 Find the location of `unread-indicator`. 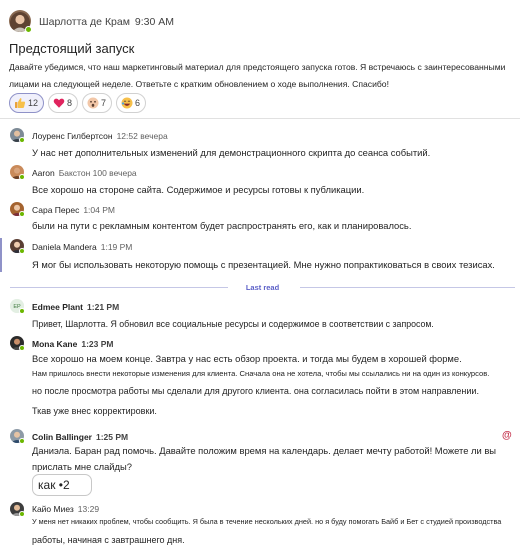

unread-indicator is located at coordinates (1, 255).